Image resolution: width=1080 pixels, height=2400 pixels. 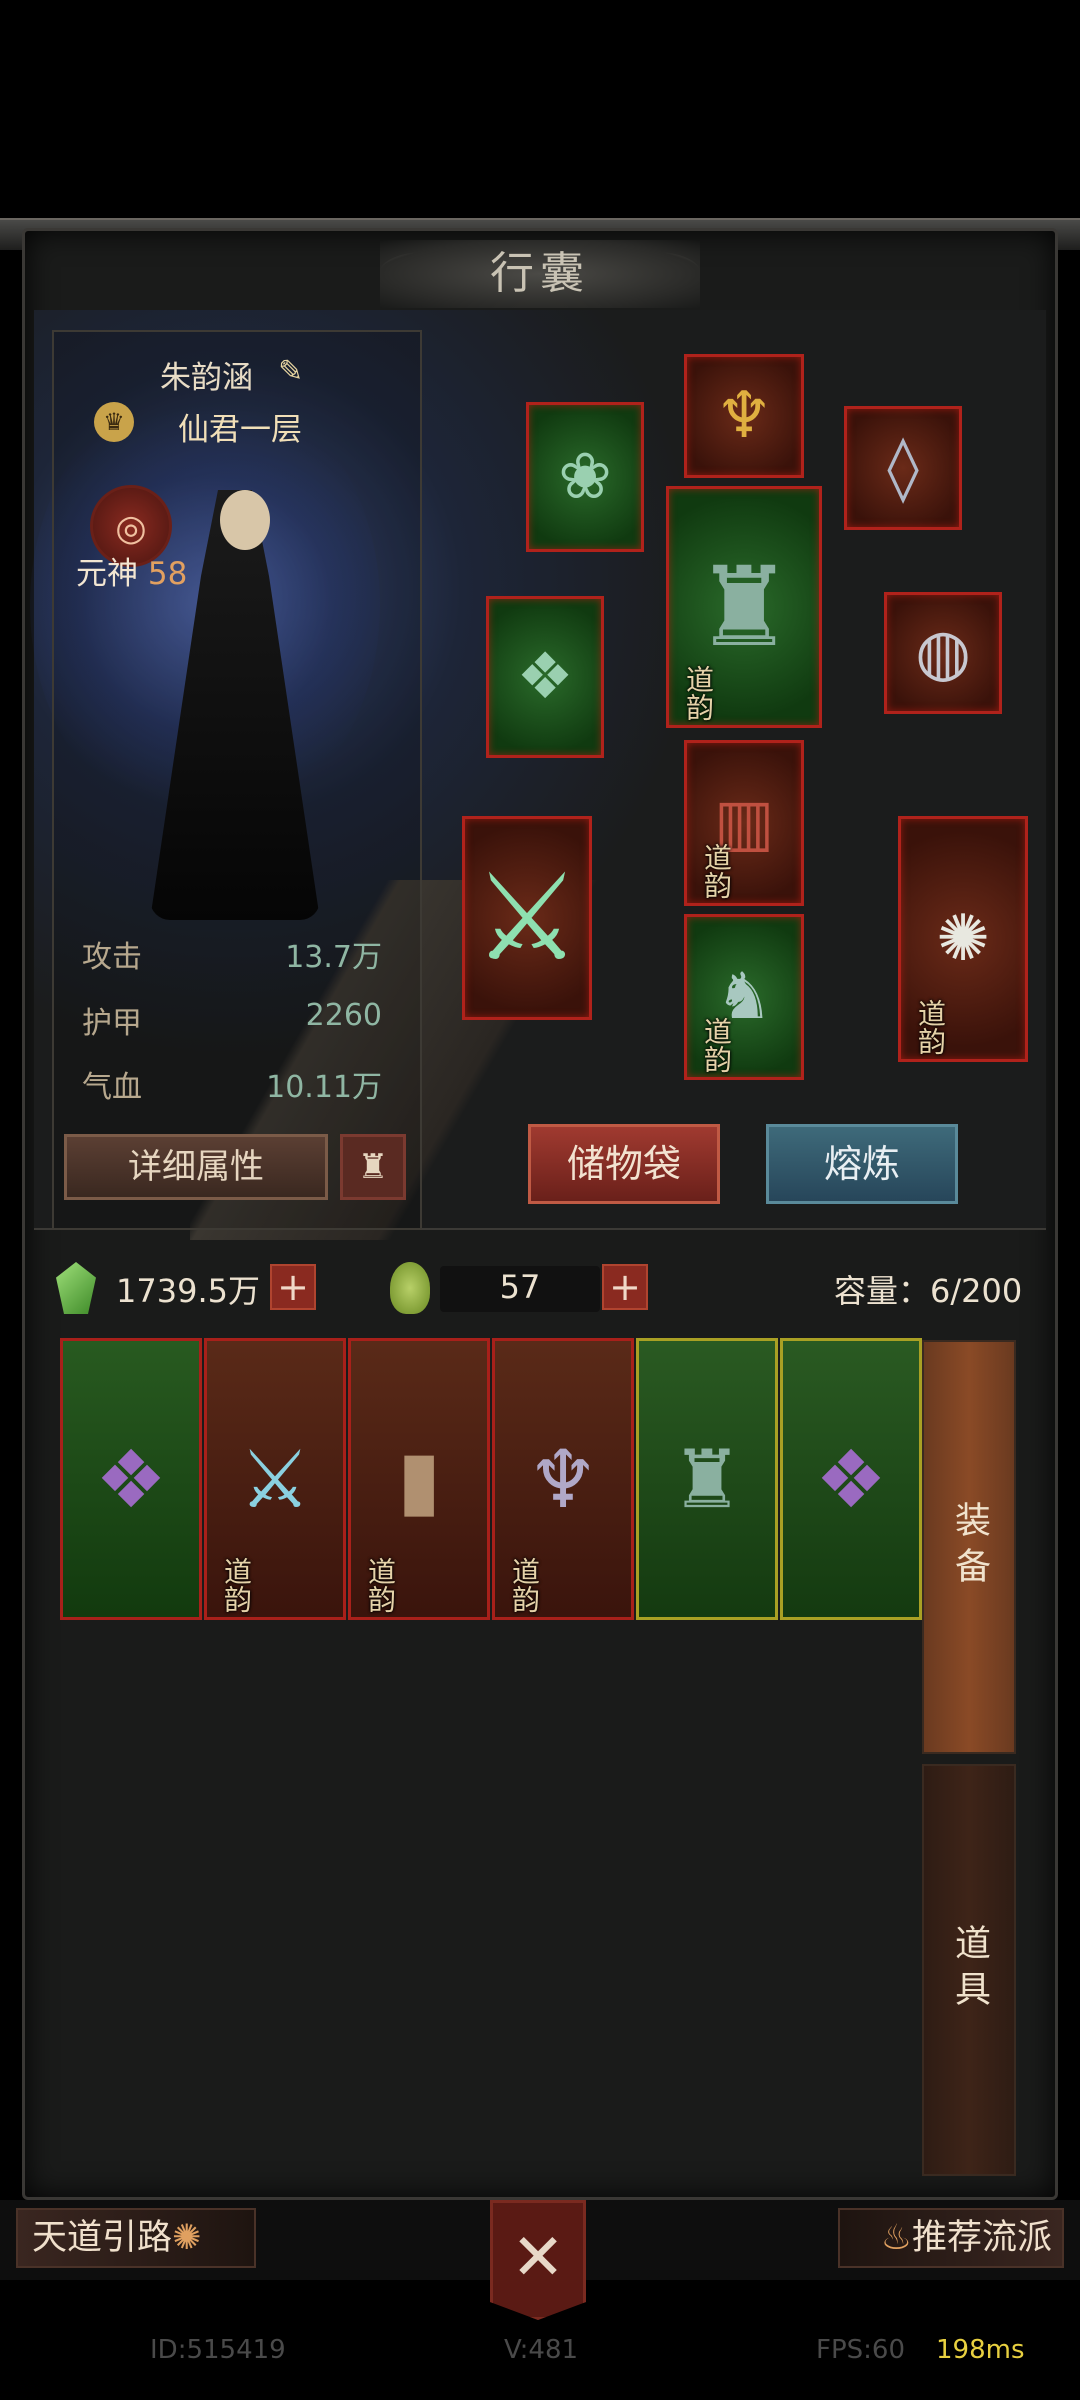 I want to click on equip-slot-fan: ✺ 道韵, so click(x=963, y=939).